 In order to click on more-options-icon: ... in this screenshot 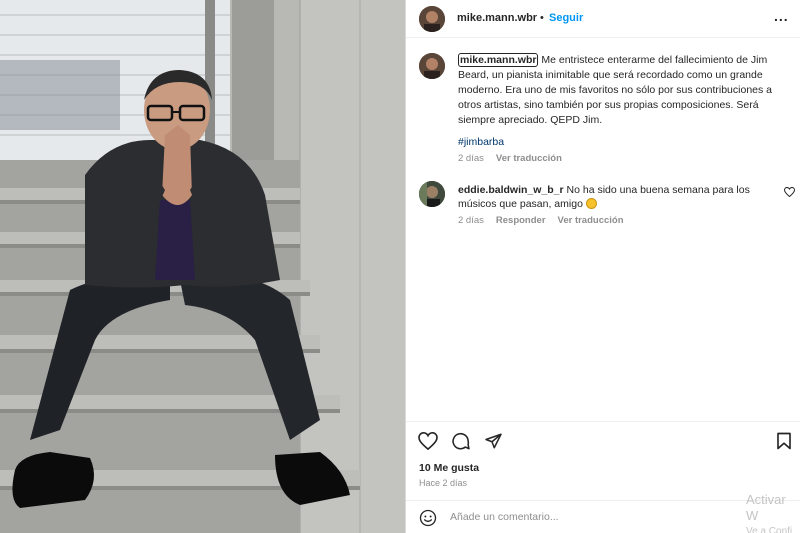, I will do `click(781, 16)`.